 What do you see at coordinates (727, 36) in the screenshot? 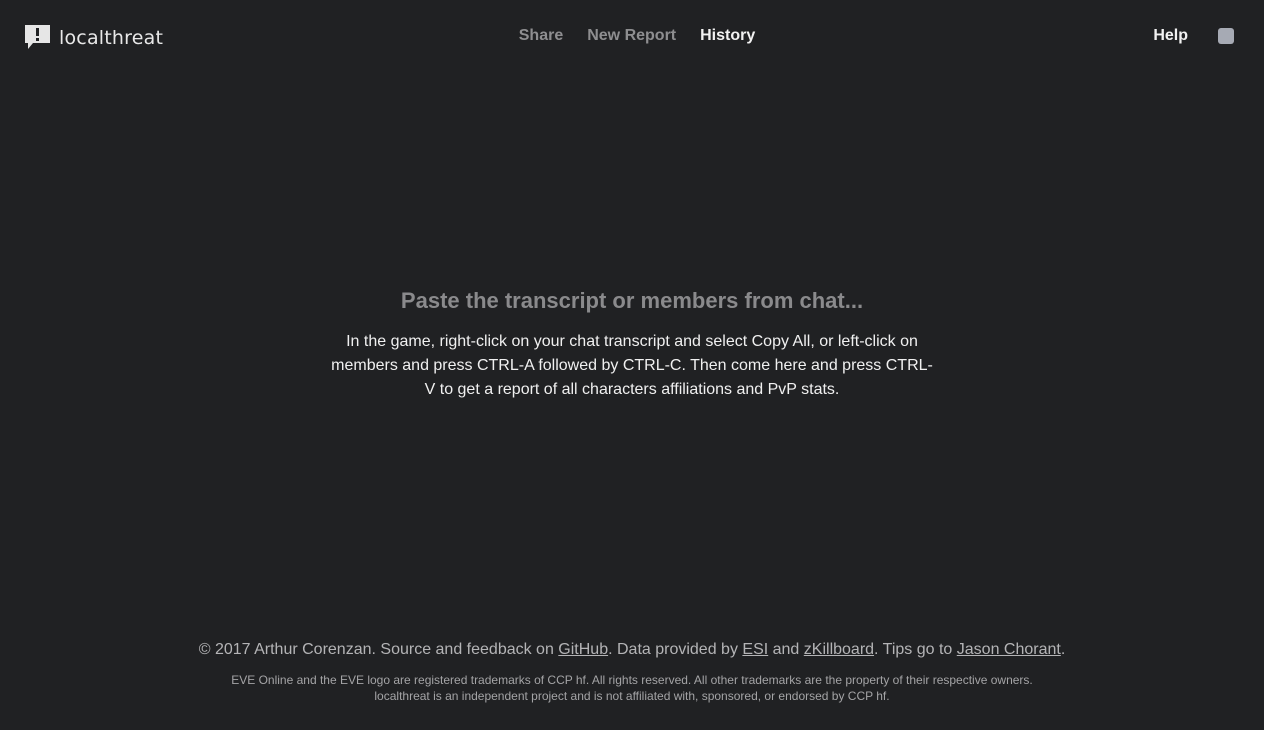
I see `nav-history: History` at bounding box center [727, 36].